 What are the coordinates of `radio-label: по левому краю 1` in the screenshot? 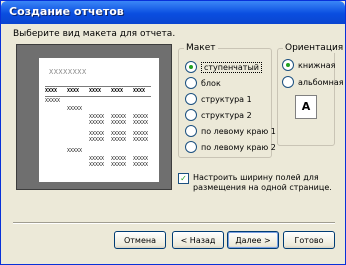 It's located at (238, 131).